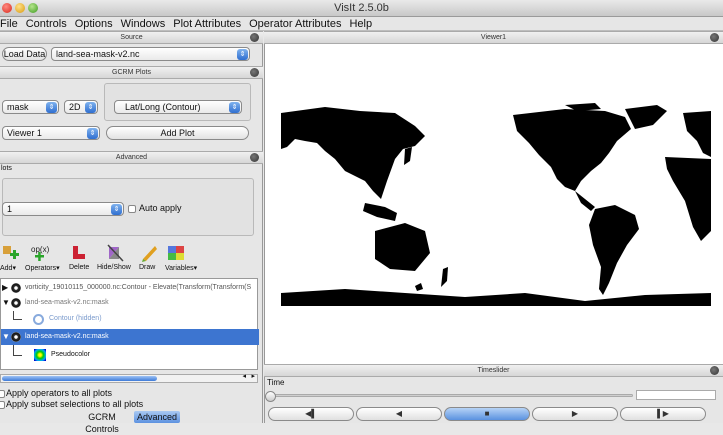 The width and height of the screenshot is (723, 435). What do you see at coordinates (147, 267) in the screenshot?
I see `draw-label: Draw` at bounding box center [147, 267].